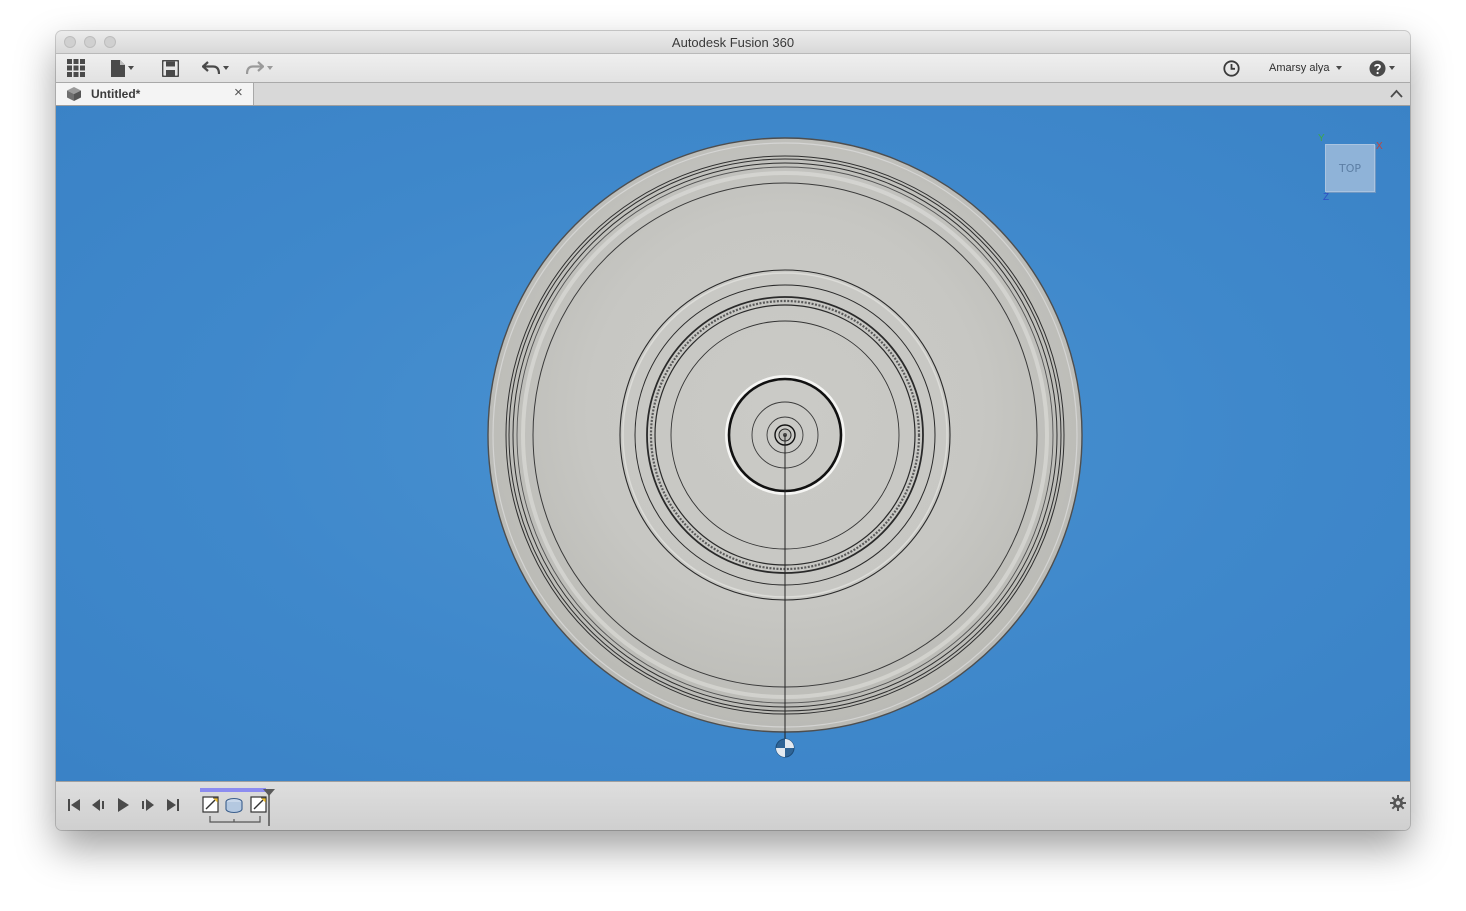 The width and height of the screenshot is (1466, 911). I want to click on timeline-bar, so click(733, 805).